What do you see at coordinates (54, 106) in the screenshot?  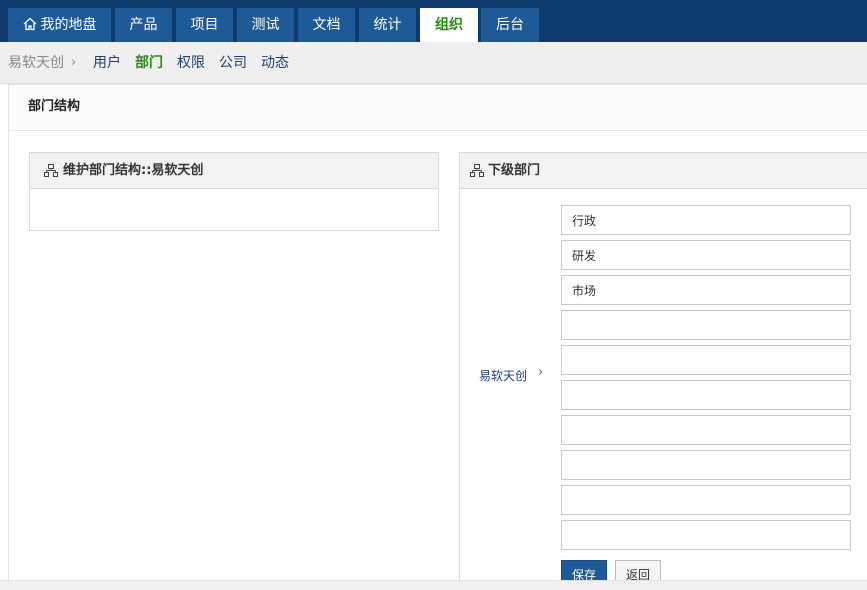 I see `page-title: 部门结构` at bounding box center [54, 106].